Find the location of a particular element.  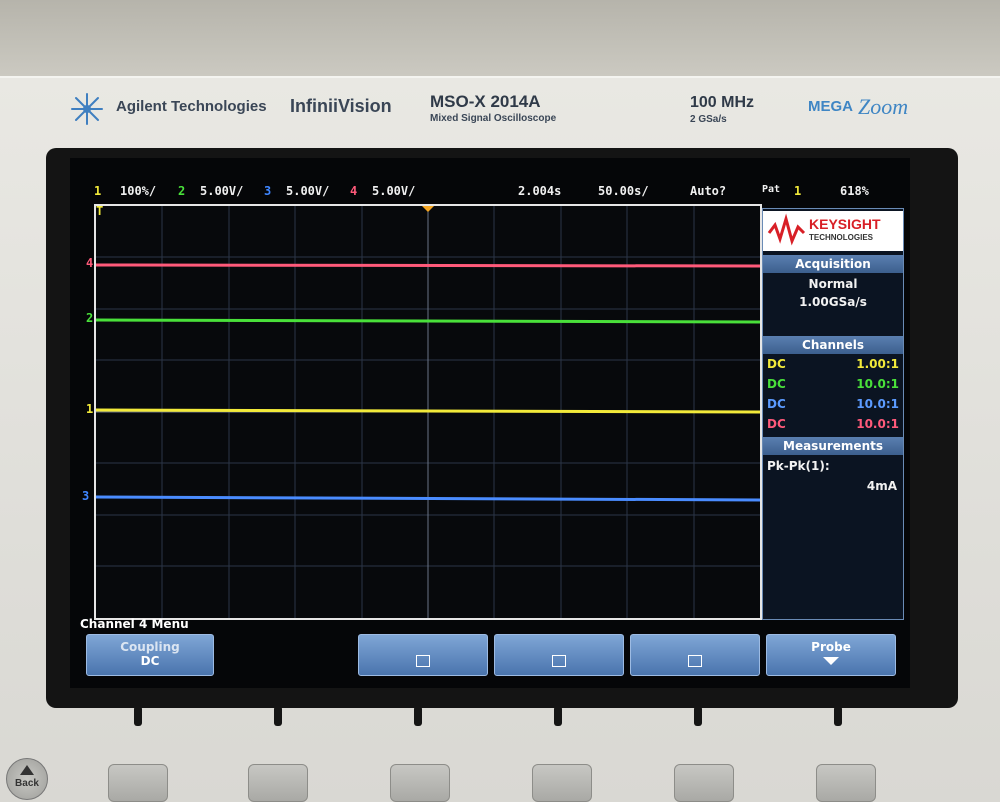

model-name: MSO-X 2014A is located at coordinates (485, 101).